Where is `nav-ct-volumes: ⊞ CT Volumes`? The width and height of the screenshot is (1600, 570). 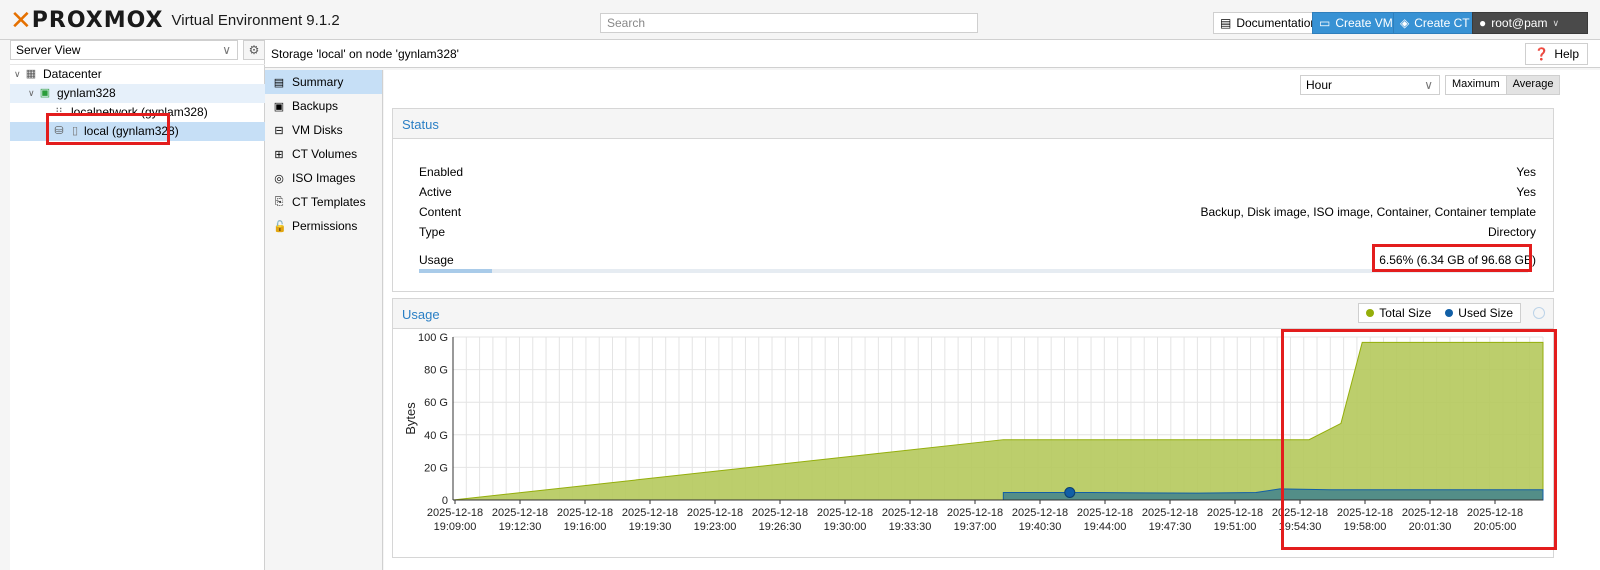 nav-ct-volumes: ⊞ CT Volumes is located at coordinates (323, 154).